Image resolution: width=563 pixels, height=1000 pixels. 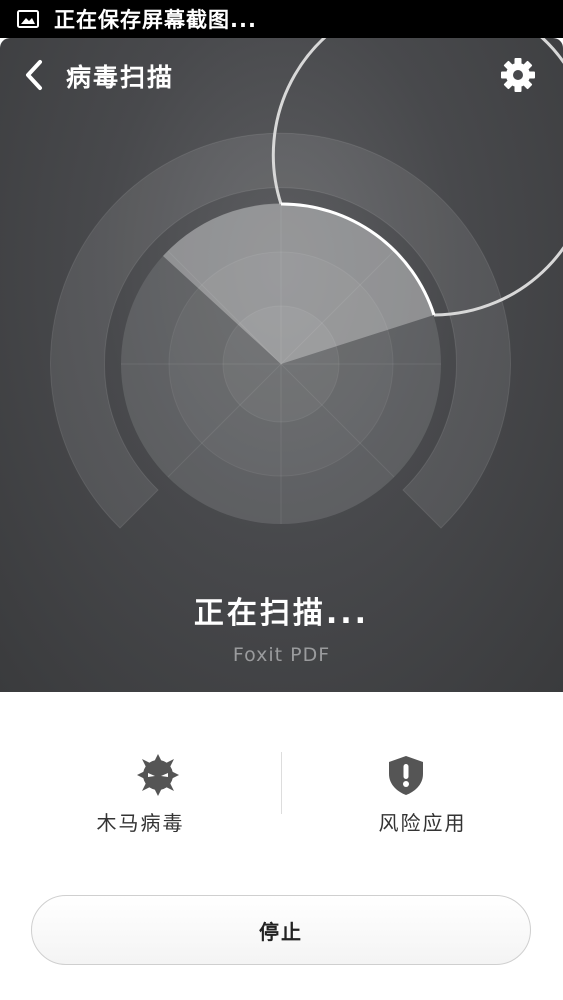 What do you see at coordinates (281, 930) in the screenshot?
I see `stop-button: 停止` at bounding box center [281, 930].